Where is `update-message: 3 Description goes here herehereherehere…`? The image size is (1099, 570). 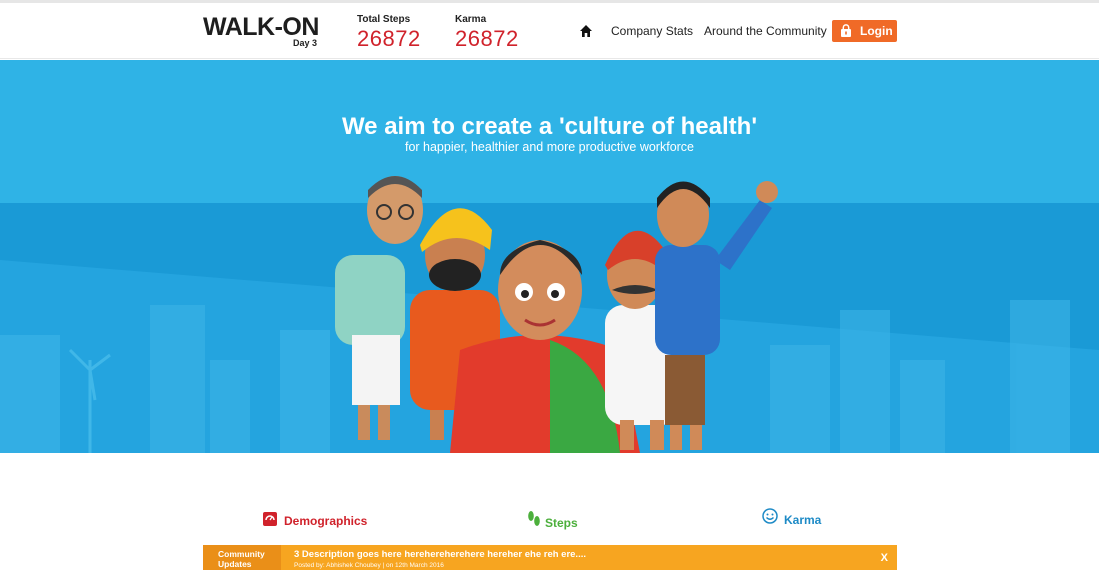 update-message: 3 Description goes here herehereherehere… is located at coordinates (440, 554).